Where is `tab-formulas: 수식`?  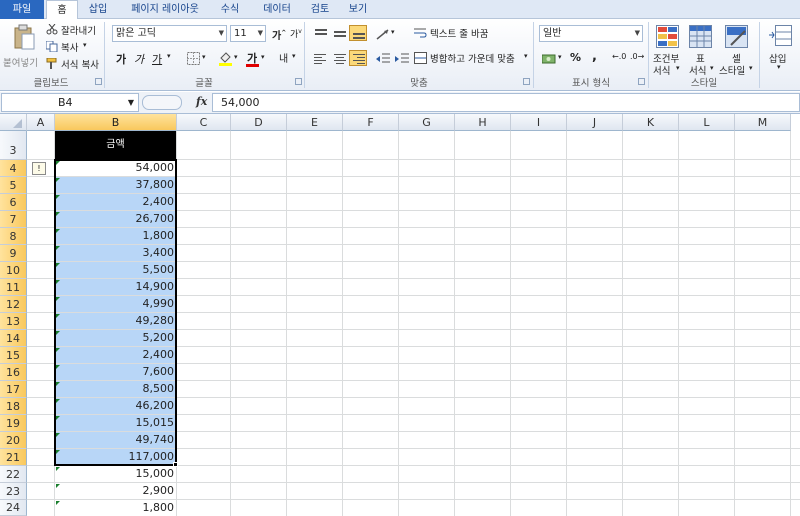 tab-formulas: 수식 is located at coordinates (230, 9).